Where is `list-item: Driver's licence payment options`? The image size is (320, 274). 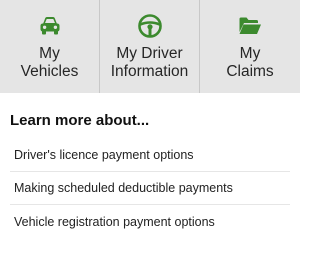 list-item: Driver's licence payment options is located at coordinates (150, 155).